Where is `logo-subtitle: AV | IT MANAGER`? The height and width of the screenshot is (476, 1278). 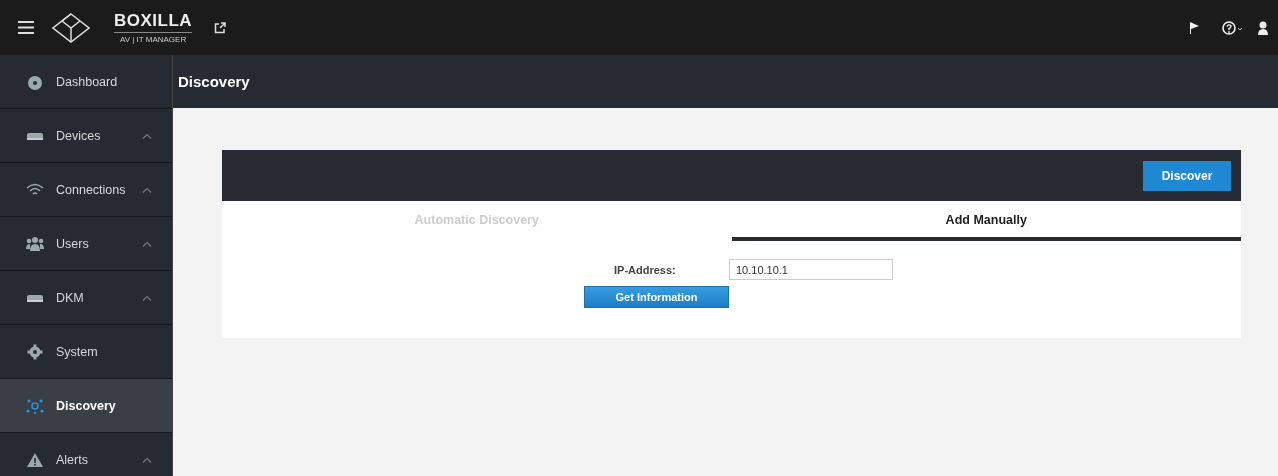 logo-subtitle: AV | IT MANAGER is located at coordinates (153, 39).